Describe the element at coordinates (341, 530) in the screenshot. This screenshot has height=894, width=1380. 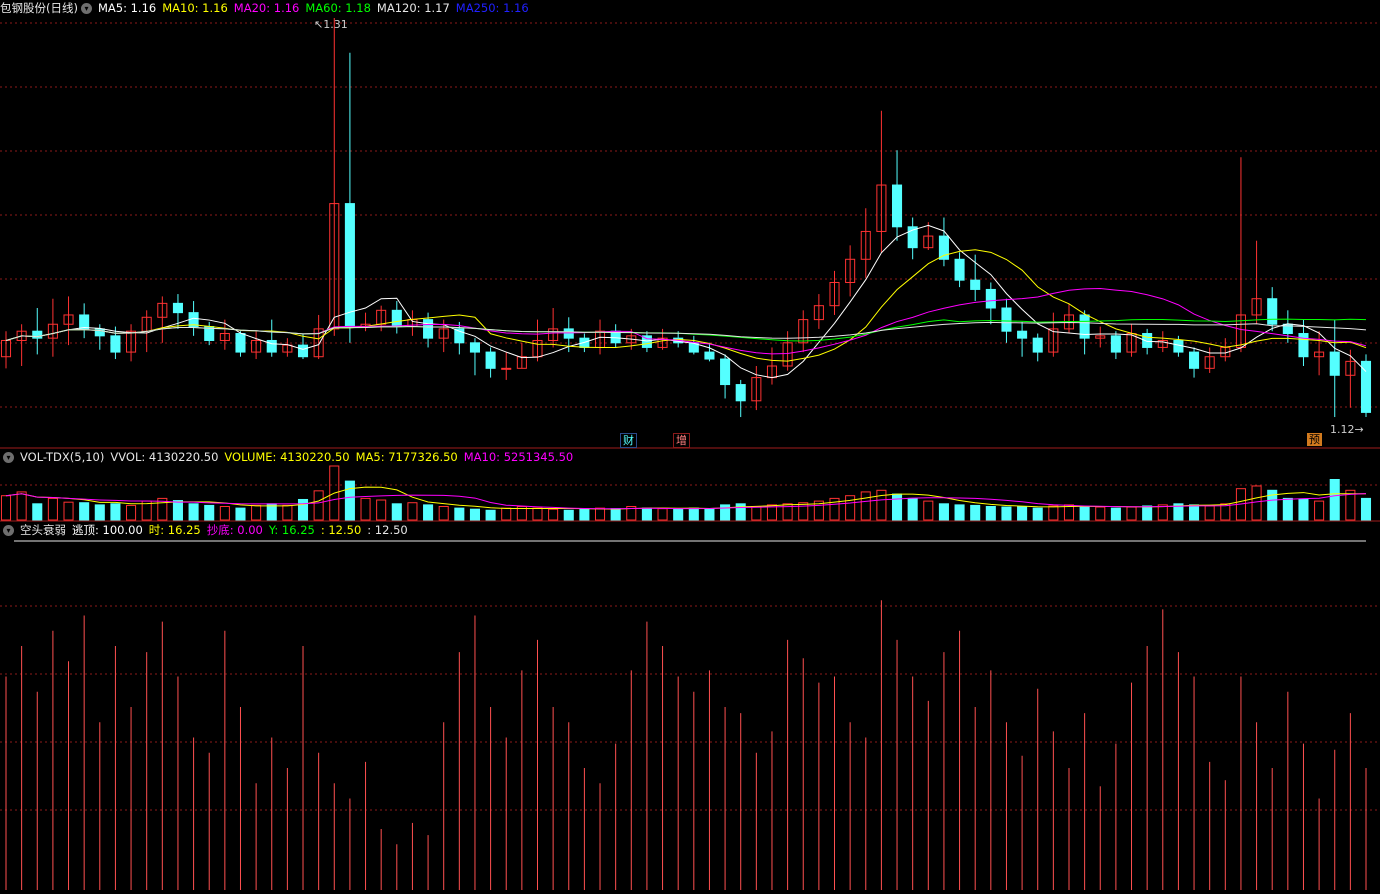
I see `line-a-value: : 12.50` at that location.